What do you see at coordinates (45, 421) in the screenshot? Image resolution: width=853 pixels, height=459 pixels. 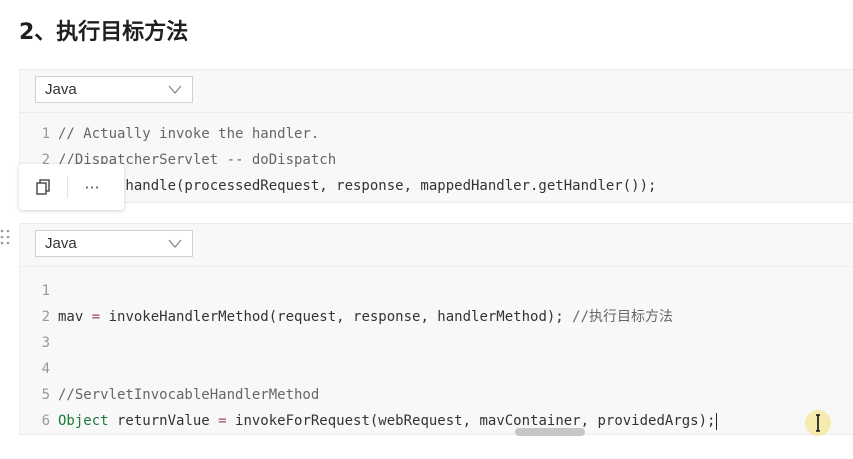 I see `line-number: 6` at bounding box center [45, 421].